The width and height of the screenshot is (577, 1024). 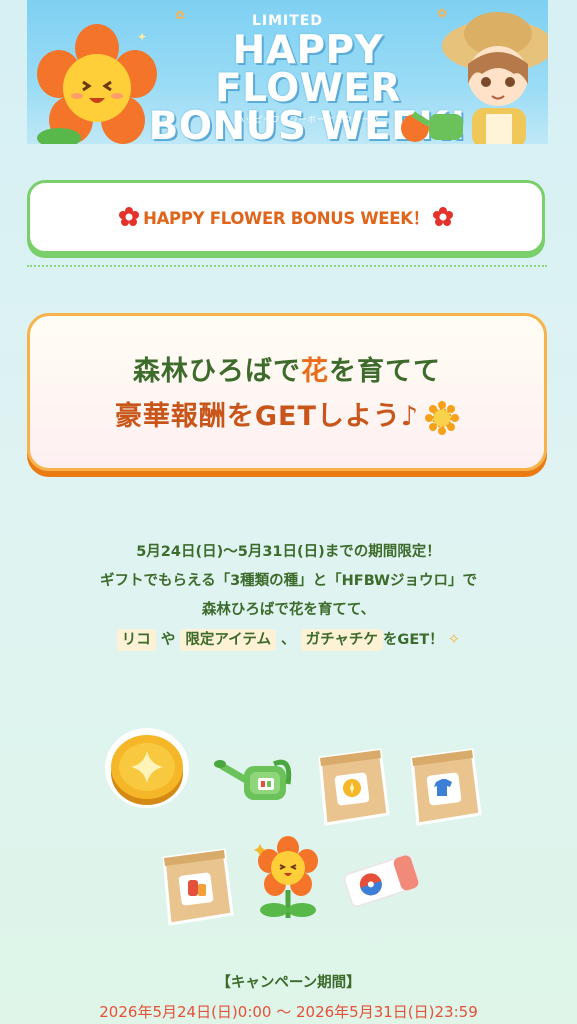 I want to click on description-line2: ギフトでもらえる「3種類の種」と「HFBWジョウロ」で, so click(x=288, y=581).